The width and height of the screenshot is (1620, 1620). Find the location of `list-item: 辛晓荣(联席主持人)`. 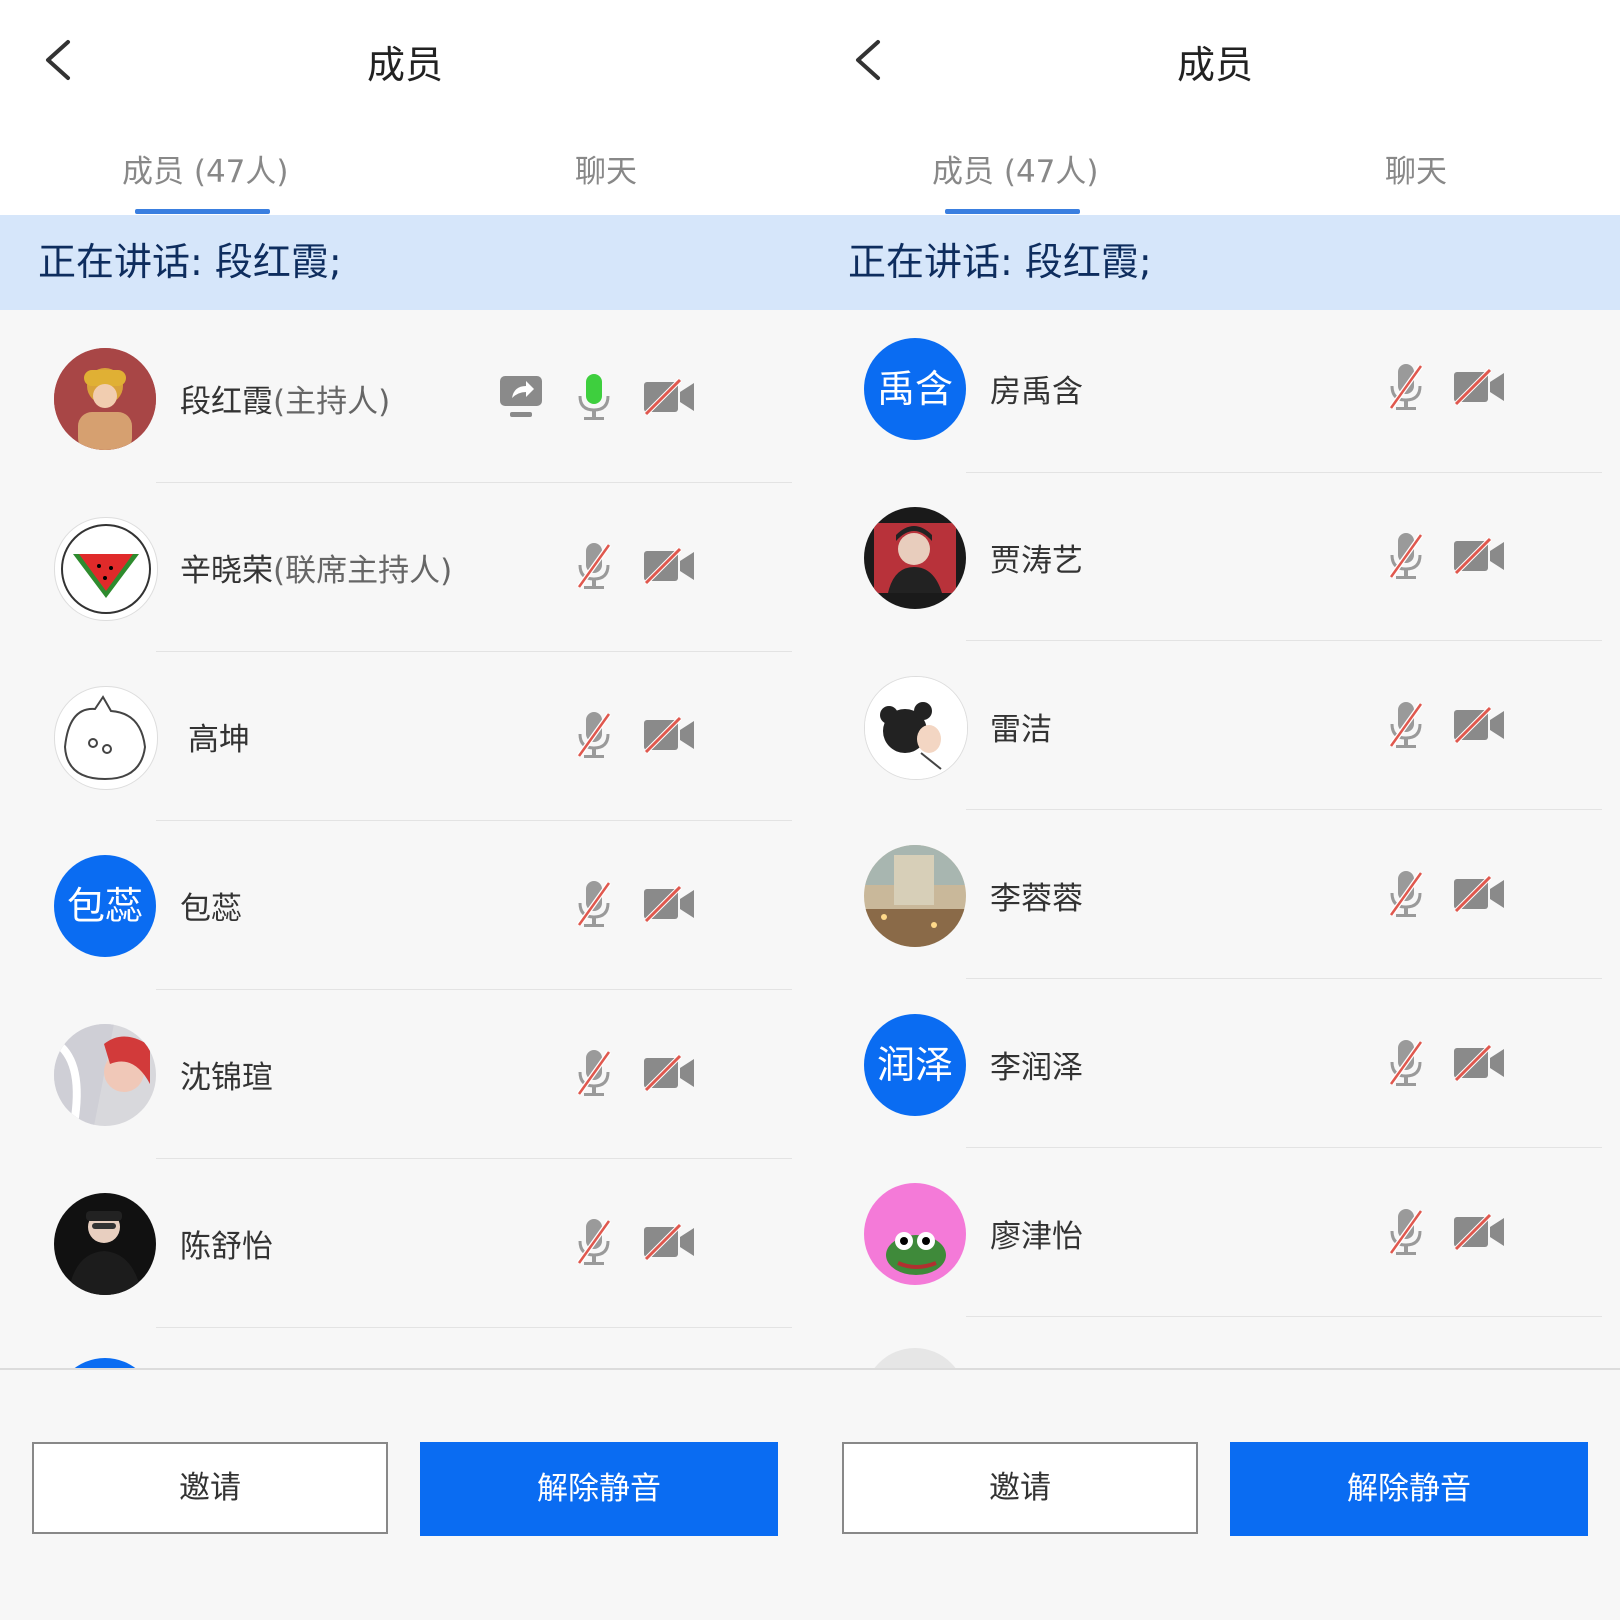

list-item: 辛晓荣(联席主持人) is located at coordinates (405, 563).